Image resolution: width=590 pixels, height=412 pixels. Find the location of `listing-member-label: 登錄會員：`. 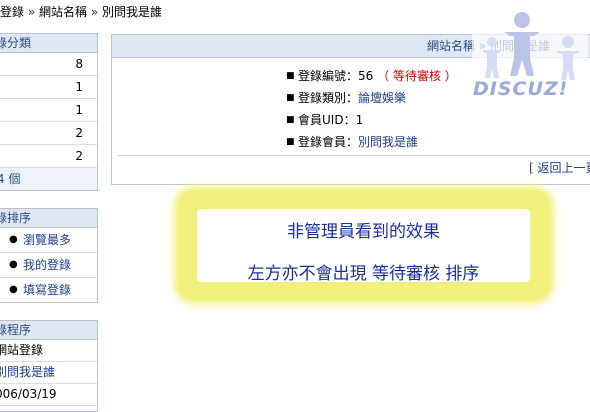

listing-member-label: 登錄會員： is located at coordinates (328, 142).